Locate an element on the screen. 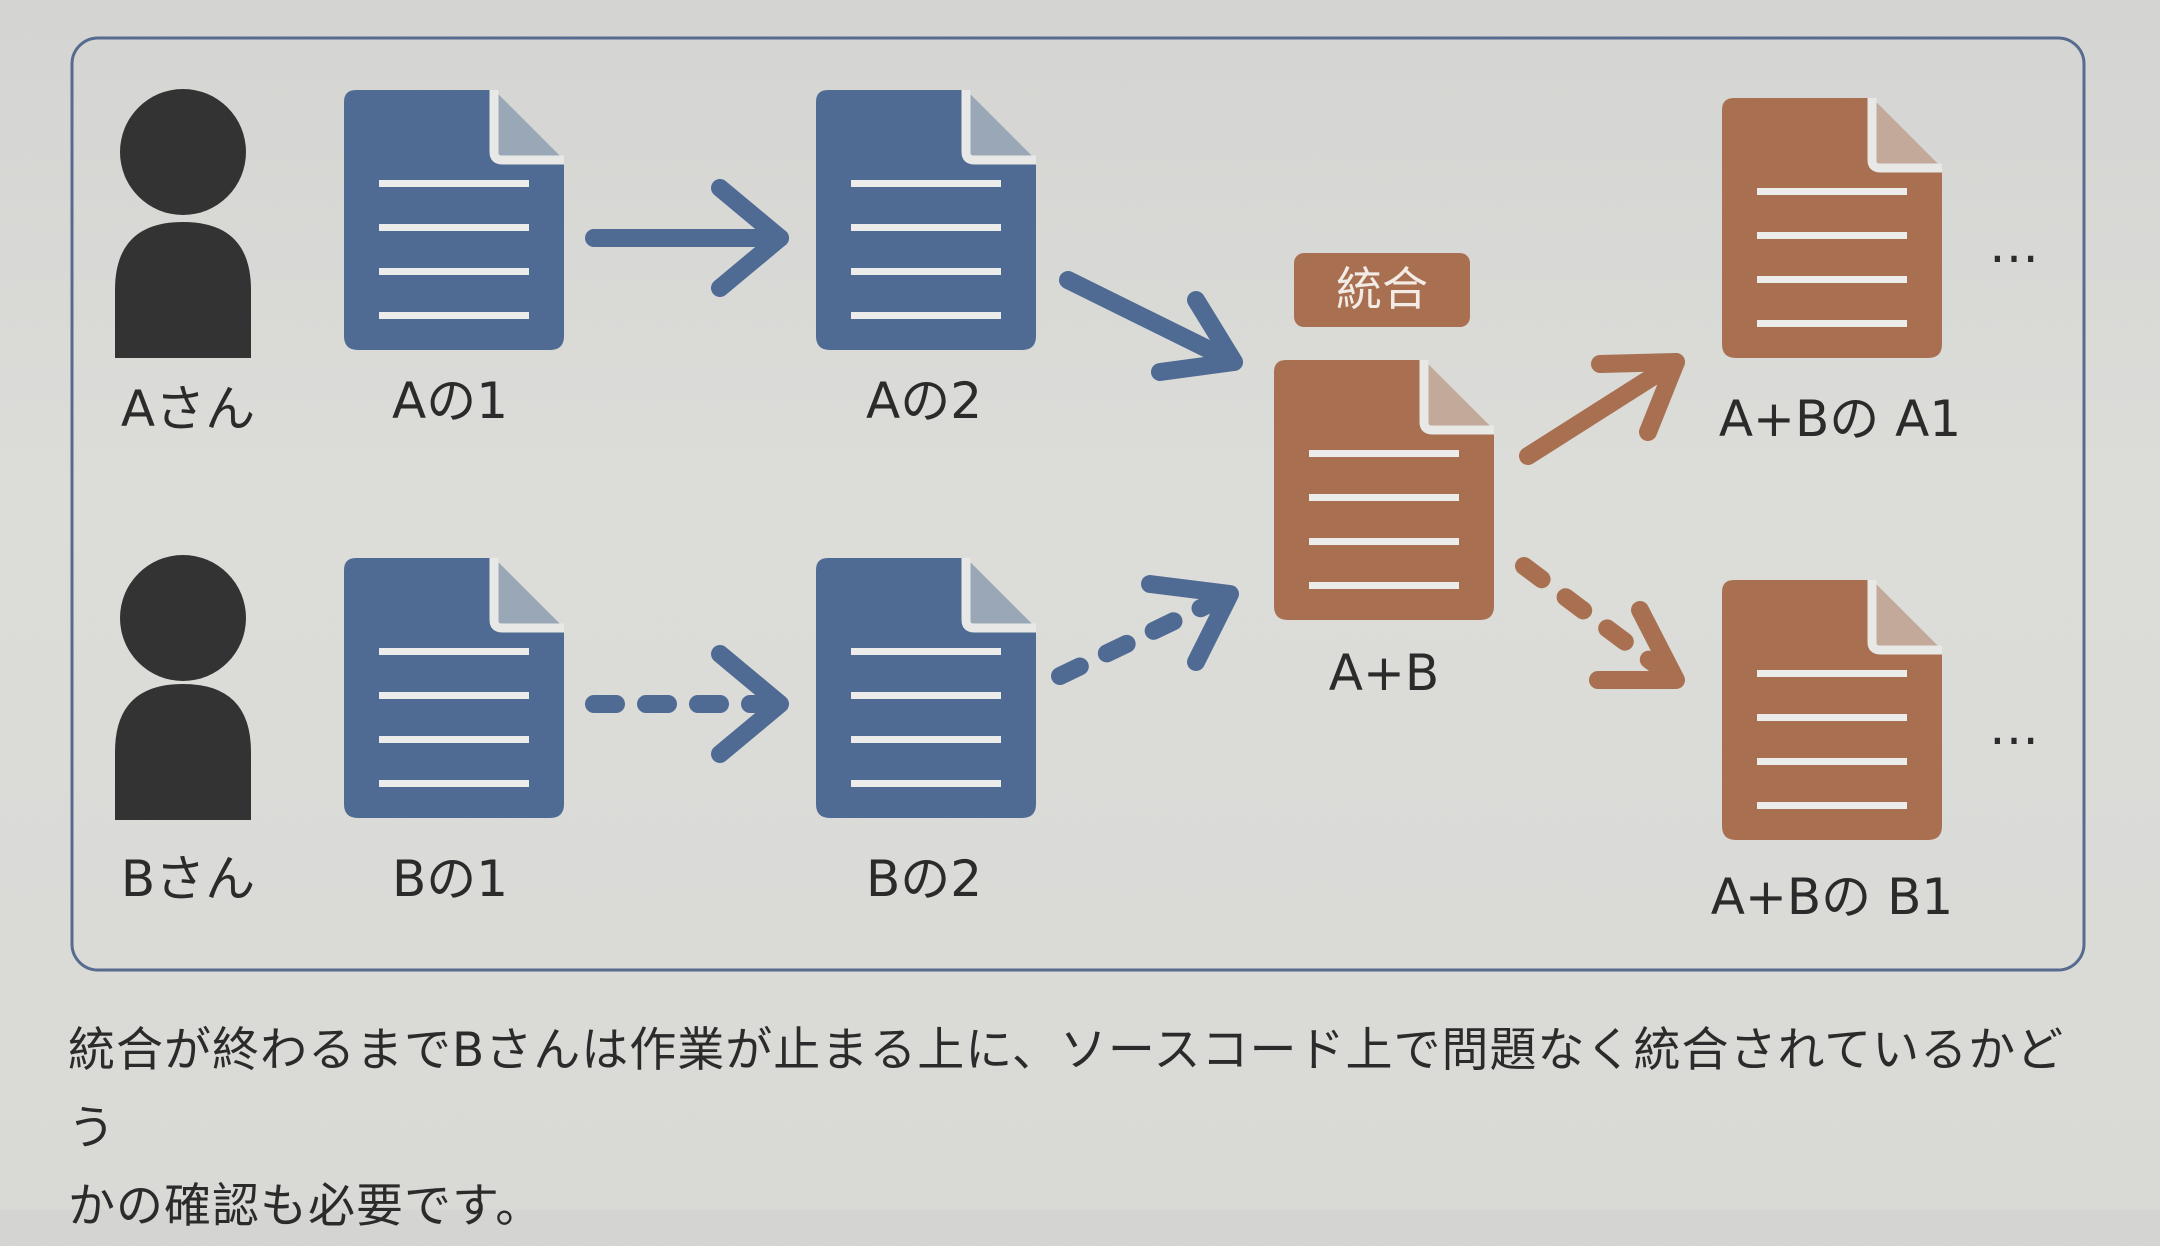 Image resolution: width=2160 pixels, height=1246 pixels. arrow-b1-to-b2-dashed is located at coordinates (687, 704).